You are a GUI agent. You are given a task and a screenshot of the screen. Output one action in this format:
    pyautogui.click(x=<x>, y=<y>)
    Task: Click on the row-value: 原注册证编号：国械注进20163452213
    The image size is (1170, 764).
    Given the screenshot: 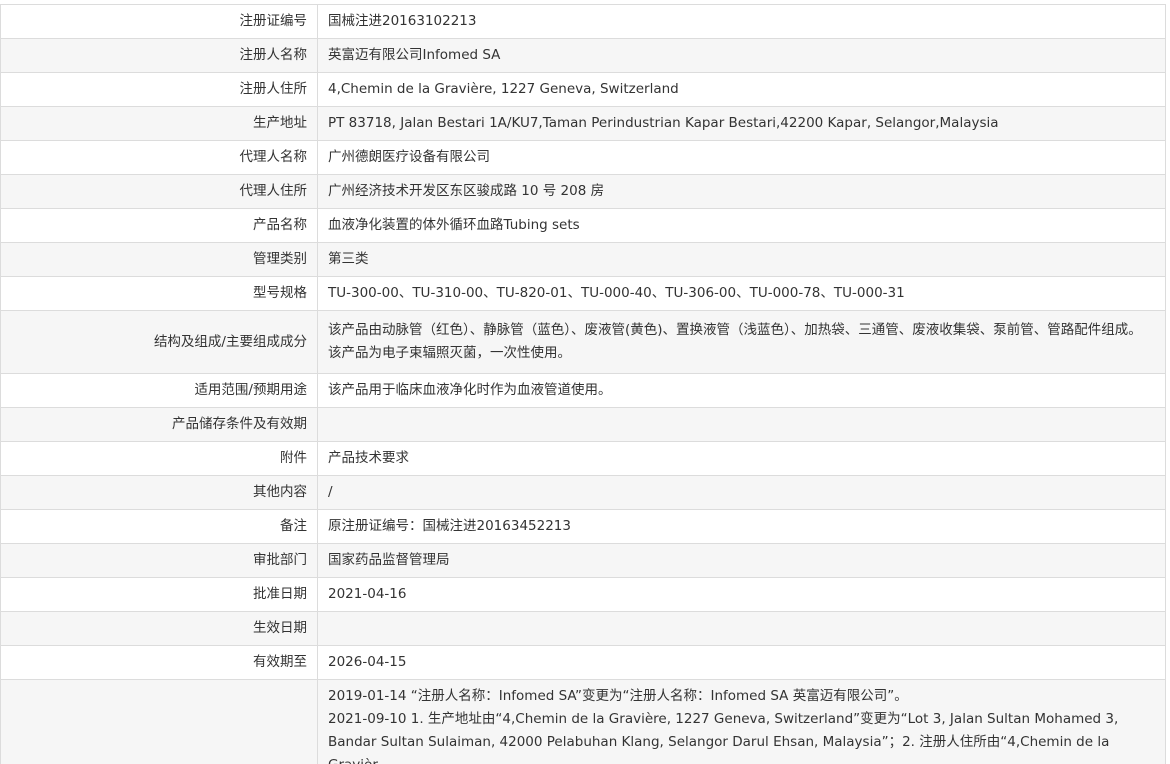 What is the action you would take?
    pyautogui.click(x=741, y=526)
    